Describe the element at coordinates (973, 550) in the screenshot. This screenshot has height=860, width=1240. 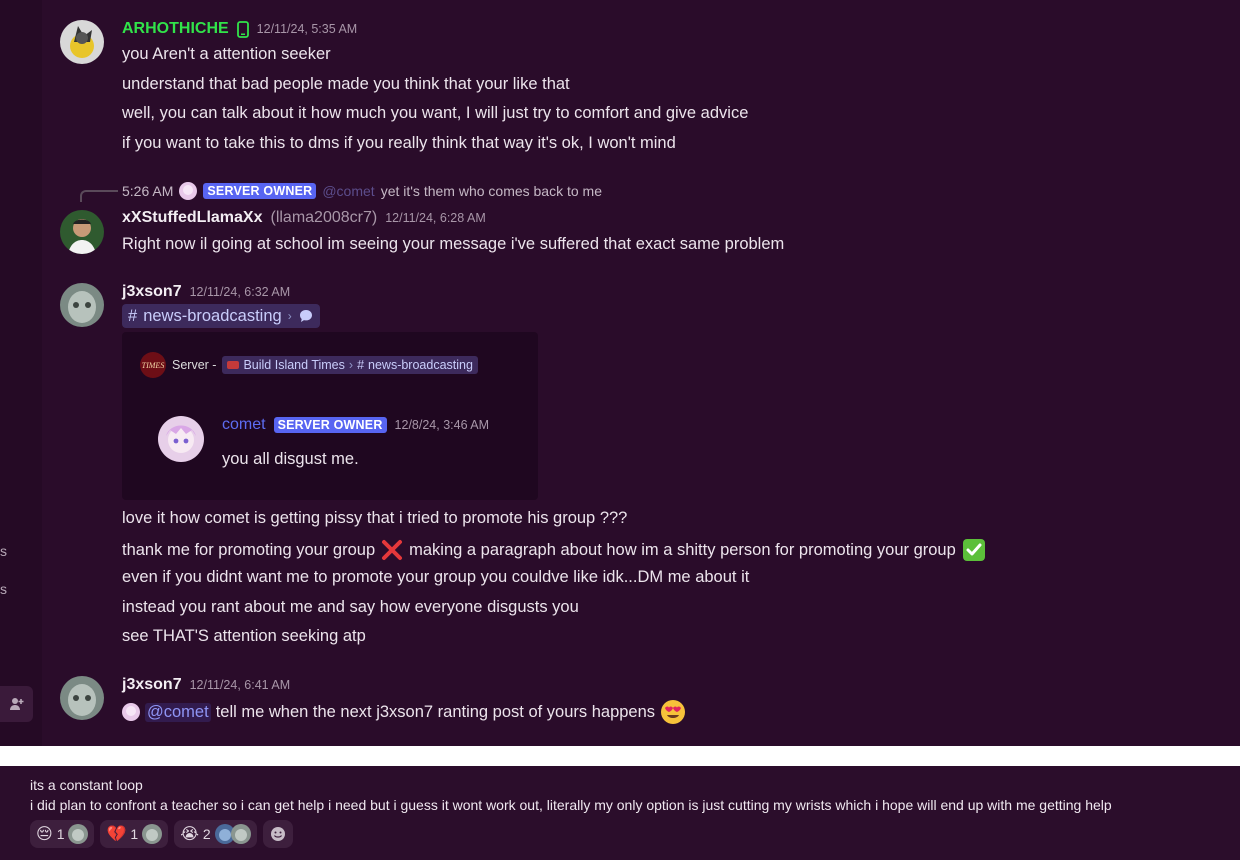
I see `check-mark-icon` at that location.